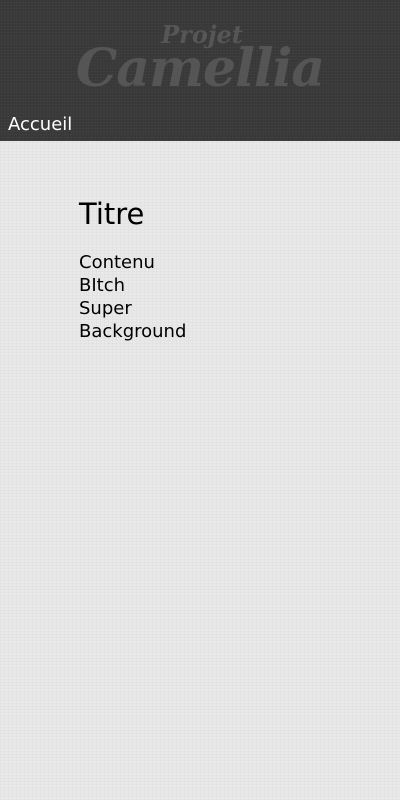 This screenshot has width=400, height=800. What do you see at coordinates (40, 126) in the screenshot?
I see `nav-home-link: Accueil` at bounding box center [40, 126].